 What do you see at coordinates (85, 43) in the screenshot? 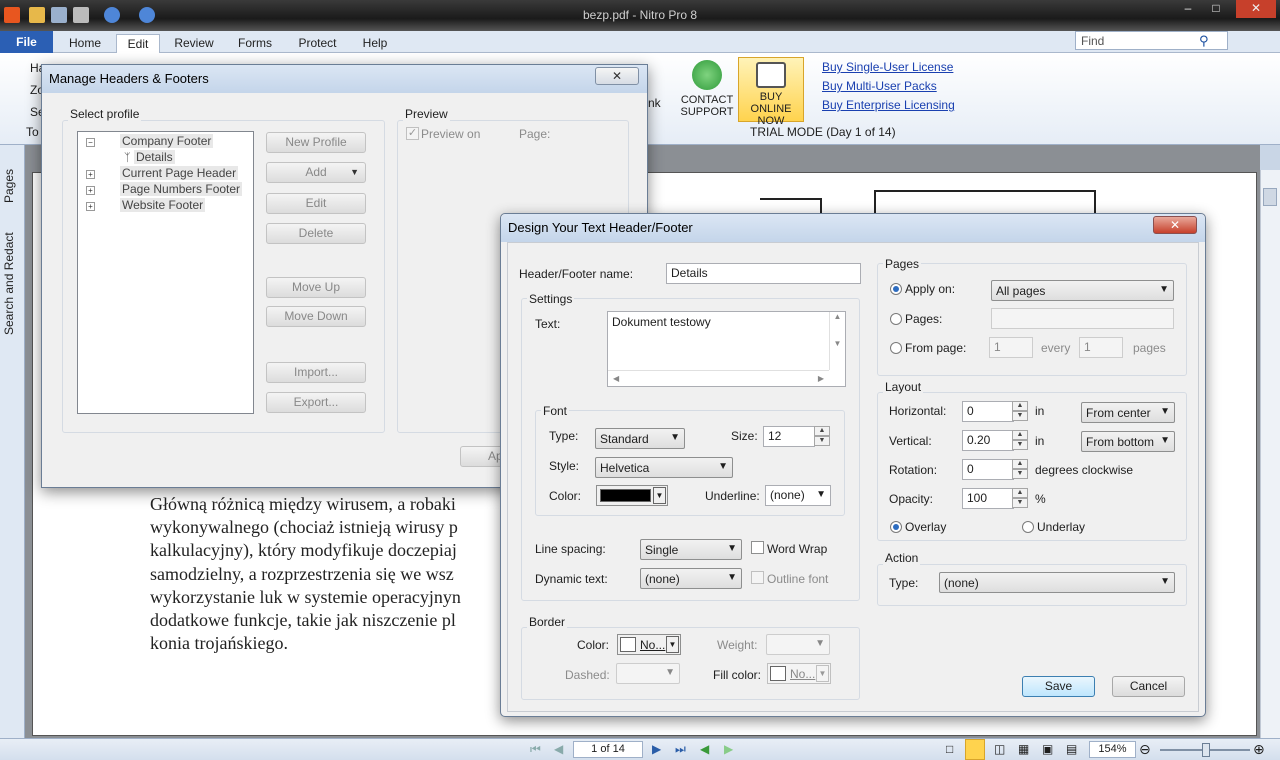
I see `tab-home: Home` at bounding box center [85, 43].